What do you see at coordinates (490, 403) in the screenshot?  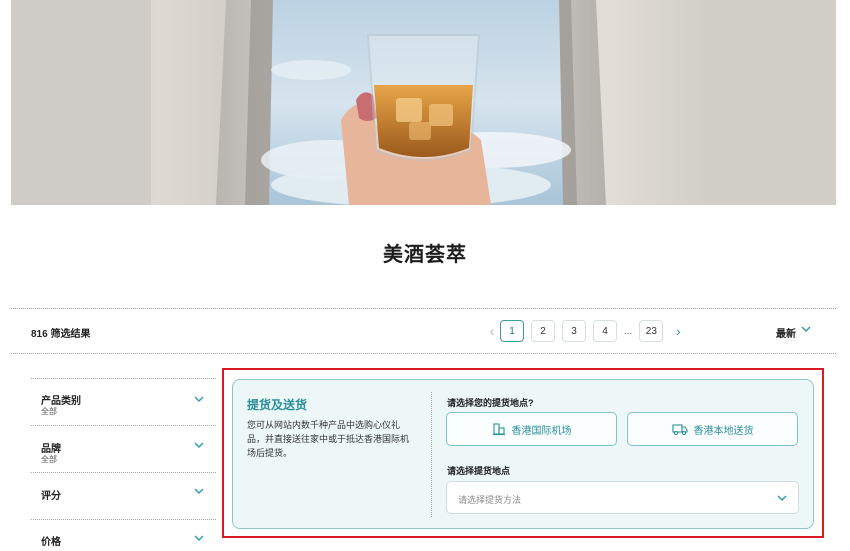 I see `pickup-location-question: 请选择您的提货地点?` at bounding box center [490, 403].